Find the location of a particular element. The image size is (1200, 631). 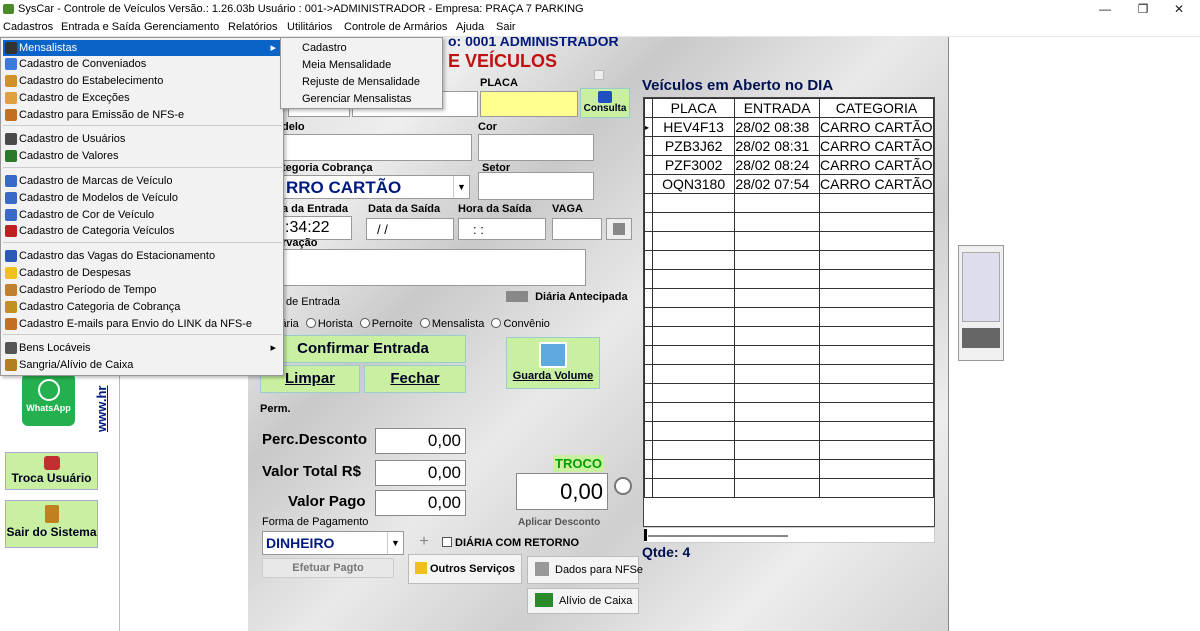

menu-item-cadastro-de-conveniados: Cadastro de Conveniados is located at coordinates (142, 64).